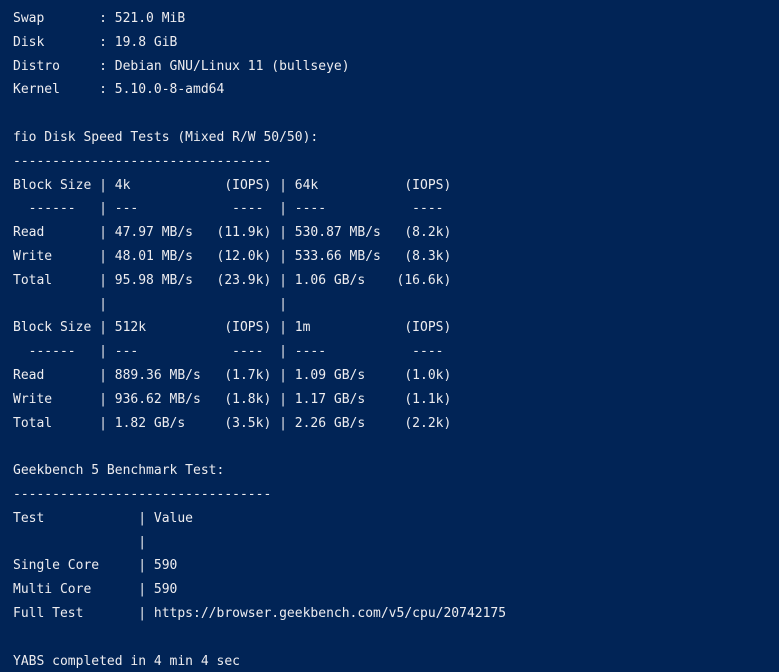  I want to click on fio-table-header-row: Block Size | 4k (IOPS) | 64k (IOPS), so click(232, 185).